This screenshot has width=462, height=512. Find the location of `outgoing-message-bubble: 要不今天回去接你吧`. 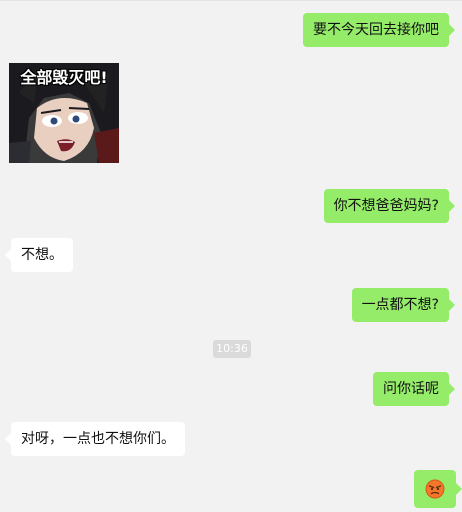

outgoing-message-bubble: 要不今天回去接你吧 is located at coordinates (379, 30).